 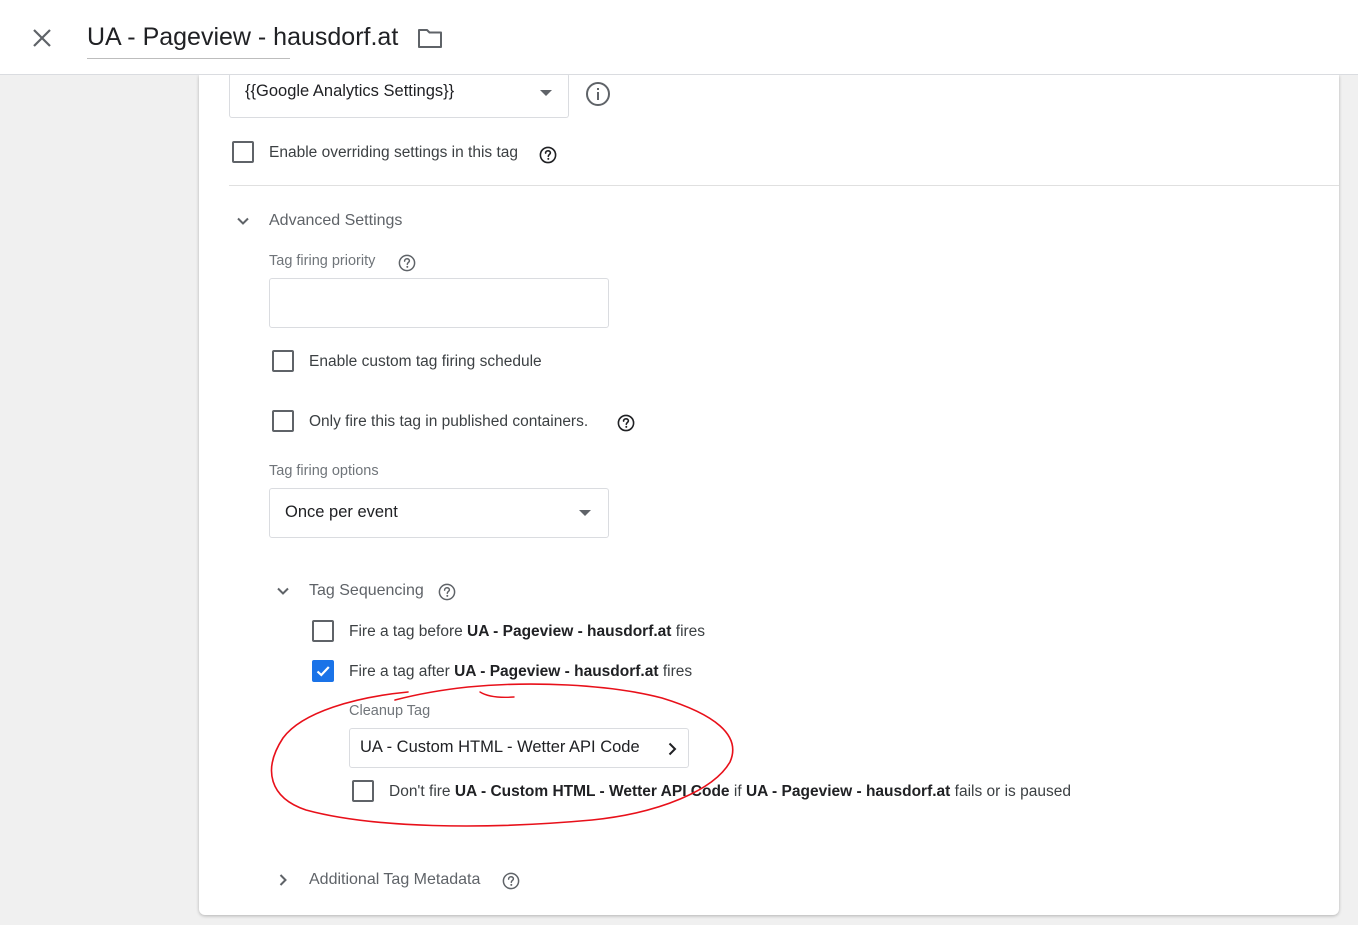 I want to click on tag-name: UA - Pageview - hausdorf.at, so click(x=243, y=37).